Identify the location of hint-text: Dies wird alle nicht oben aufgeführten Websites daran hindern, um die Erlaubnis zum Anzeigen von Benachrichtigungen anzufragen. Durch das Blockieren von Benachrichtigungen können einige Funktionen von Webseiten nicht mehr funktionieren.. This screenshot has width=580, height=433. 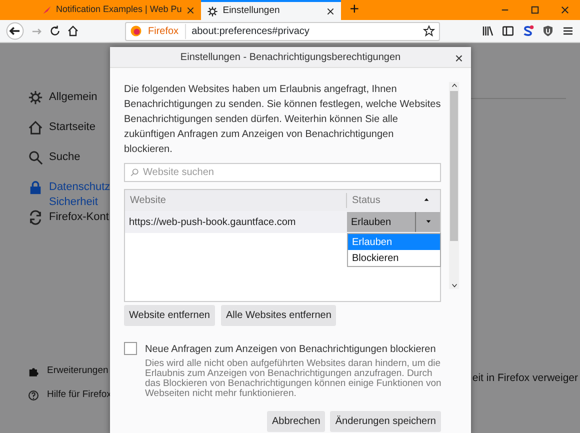
(293, 379).